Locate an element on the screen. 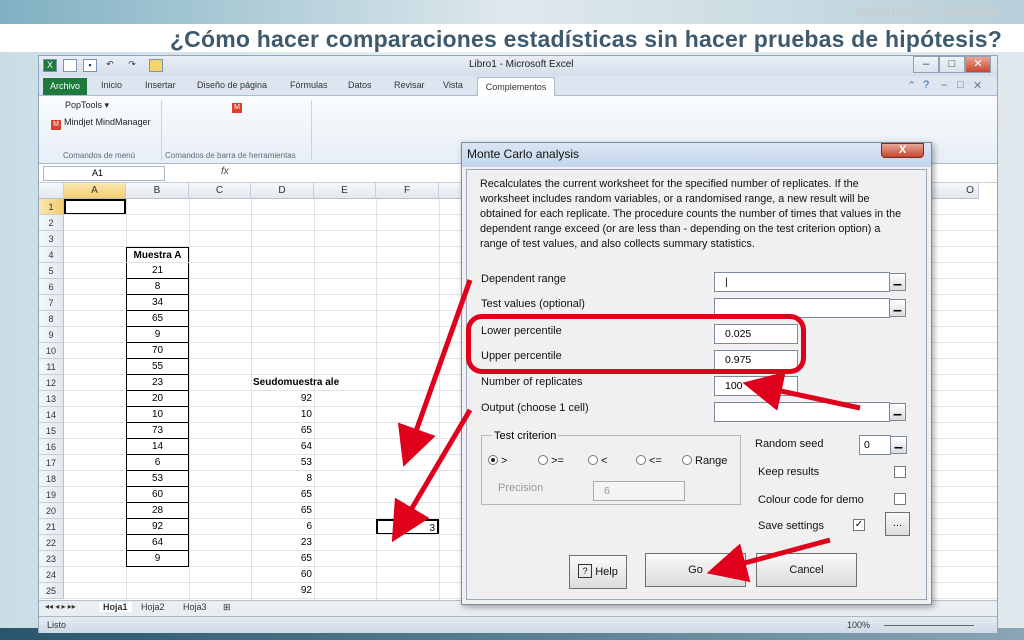  arrow-output-to-cell is located at coordinates (432, 475).